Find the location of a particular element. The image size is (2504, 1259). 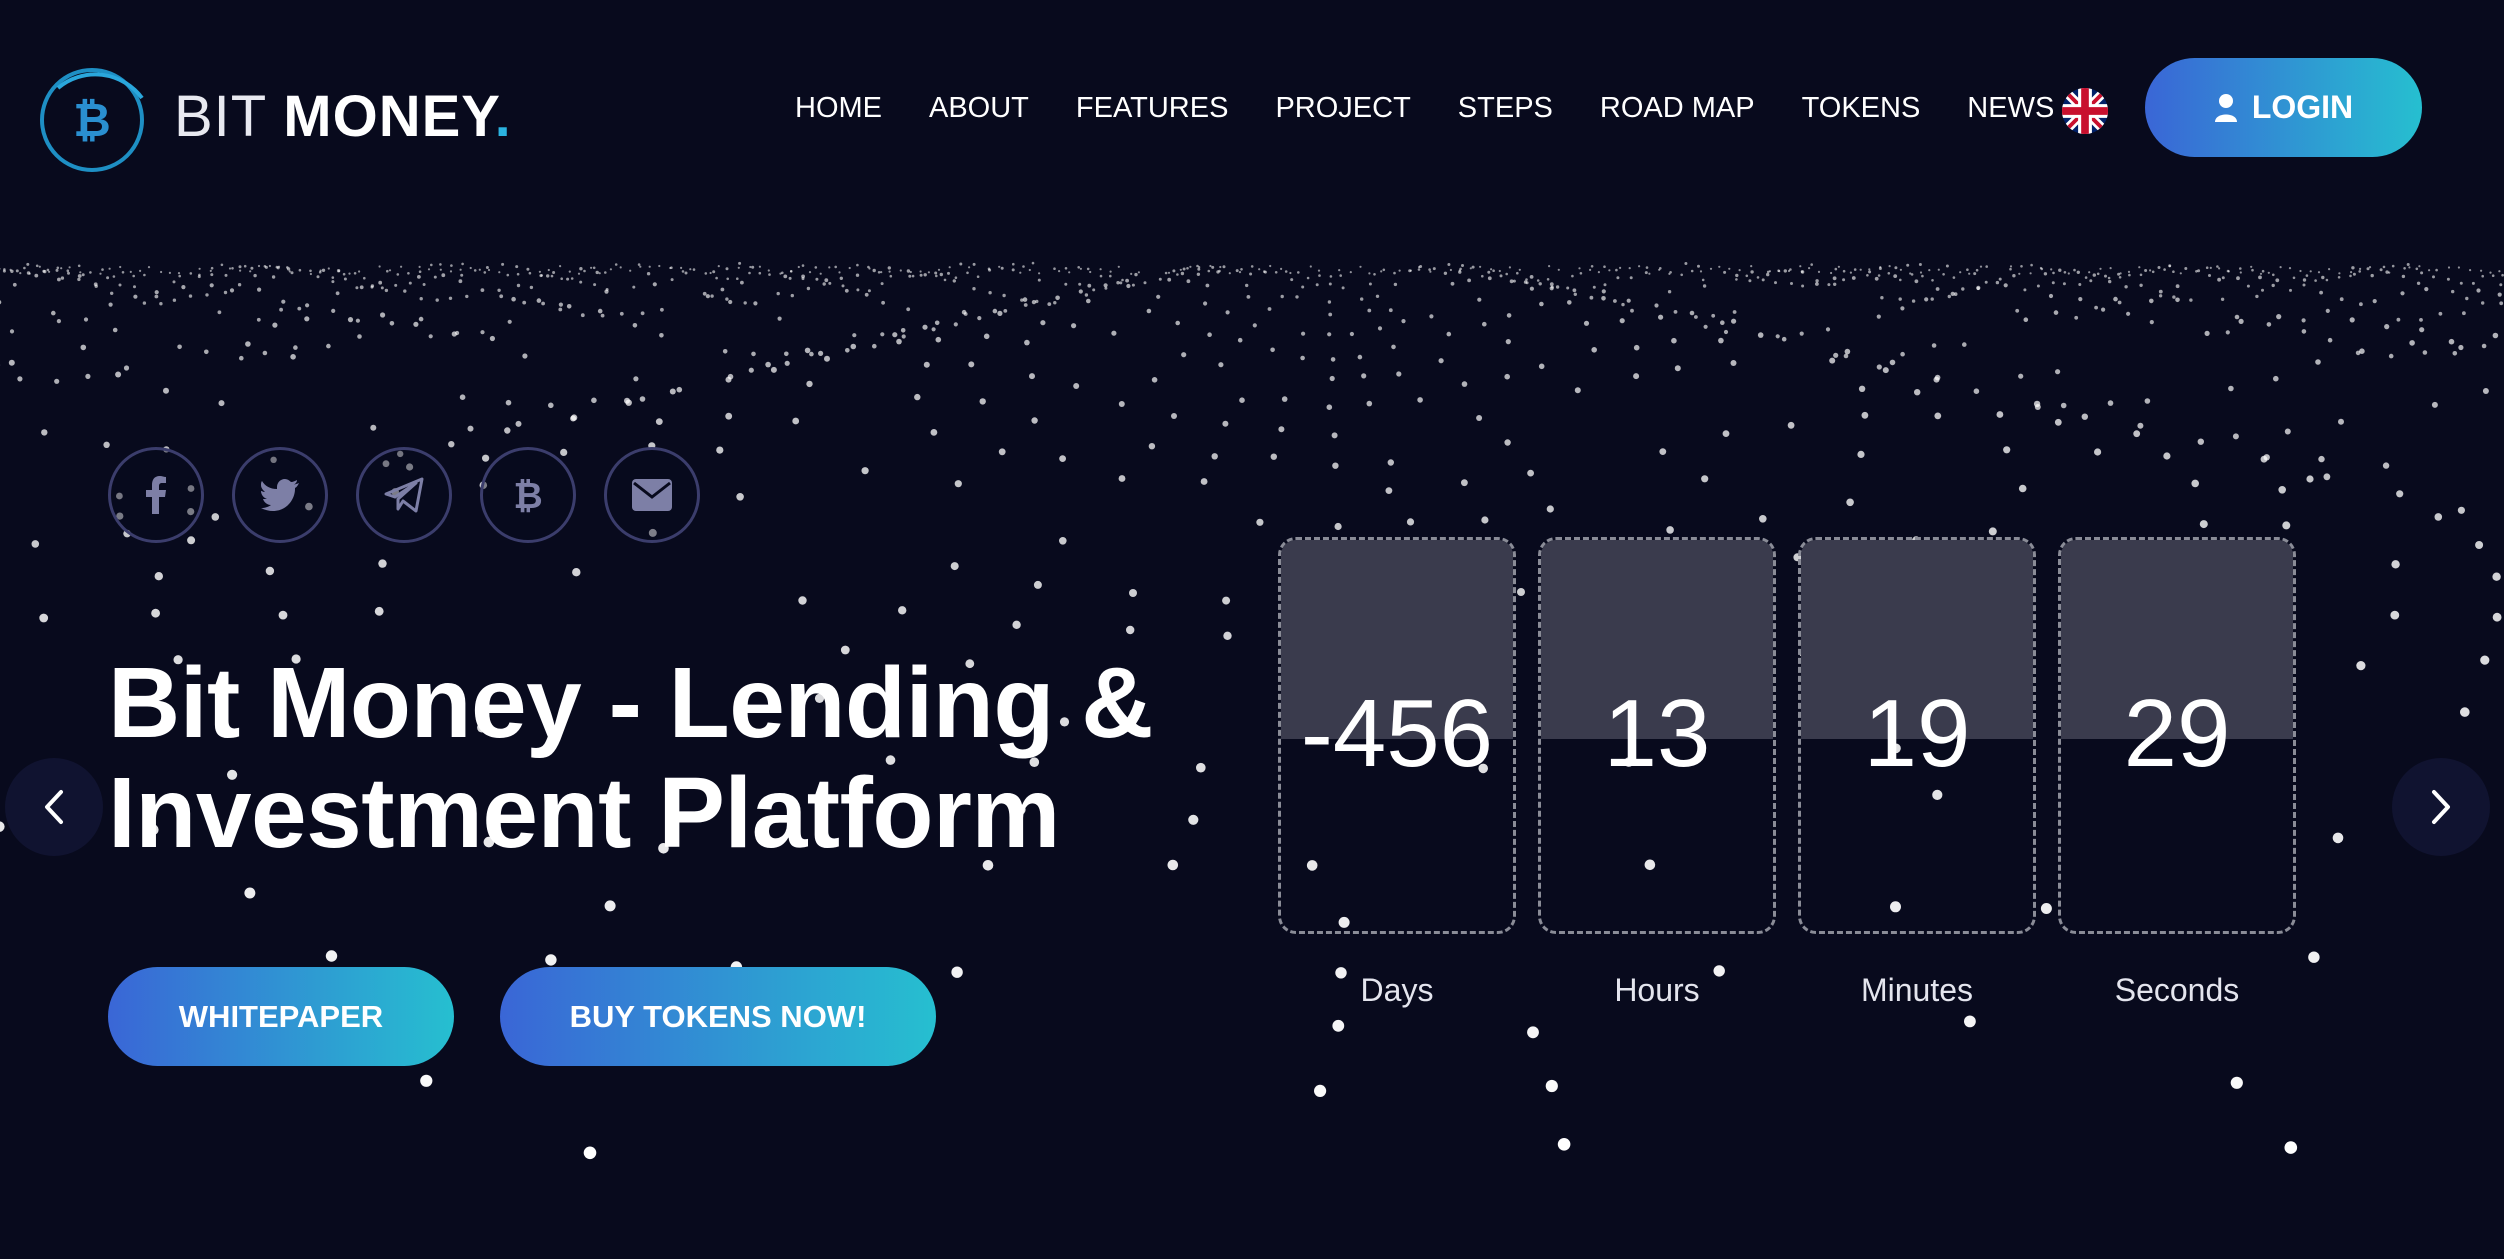

slider-next-button is located at coordinates (2441, 807).